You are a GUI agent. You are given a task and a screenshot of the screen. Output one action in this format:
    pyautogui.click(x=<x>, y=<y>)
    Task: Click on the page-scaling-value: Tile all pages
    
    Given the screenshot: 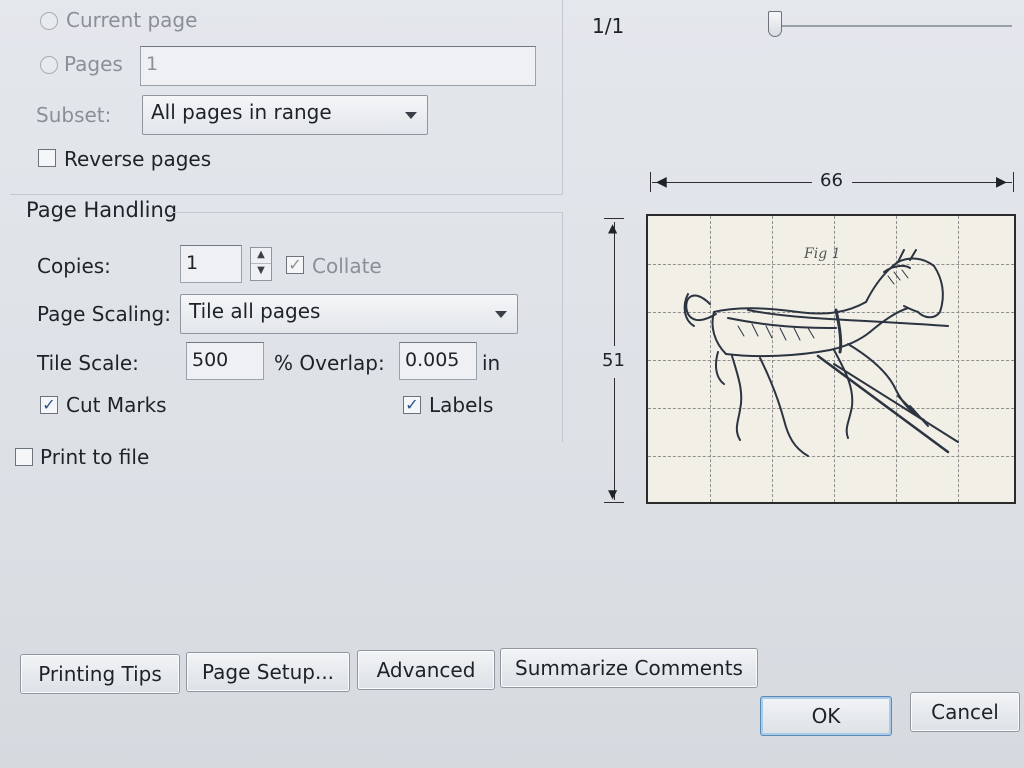 What is the action you would take?
    pyautogui.click(x=255, y=311)
    